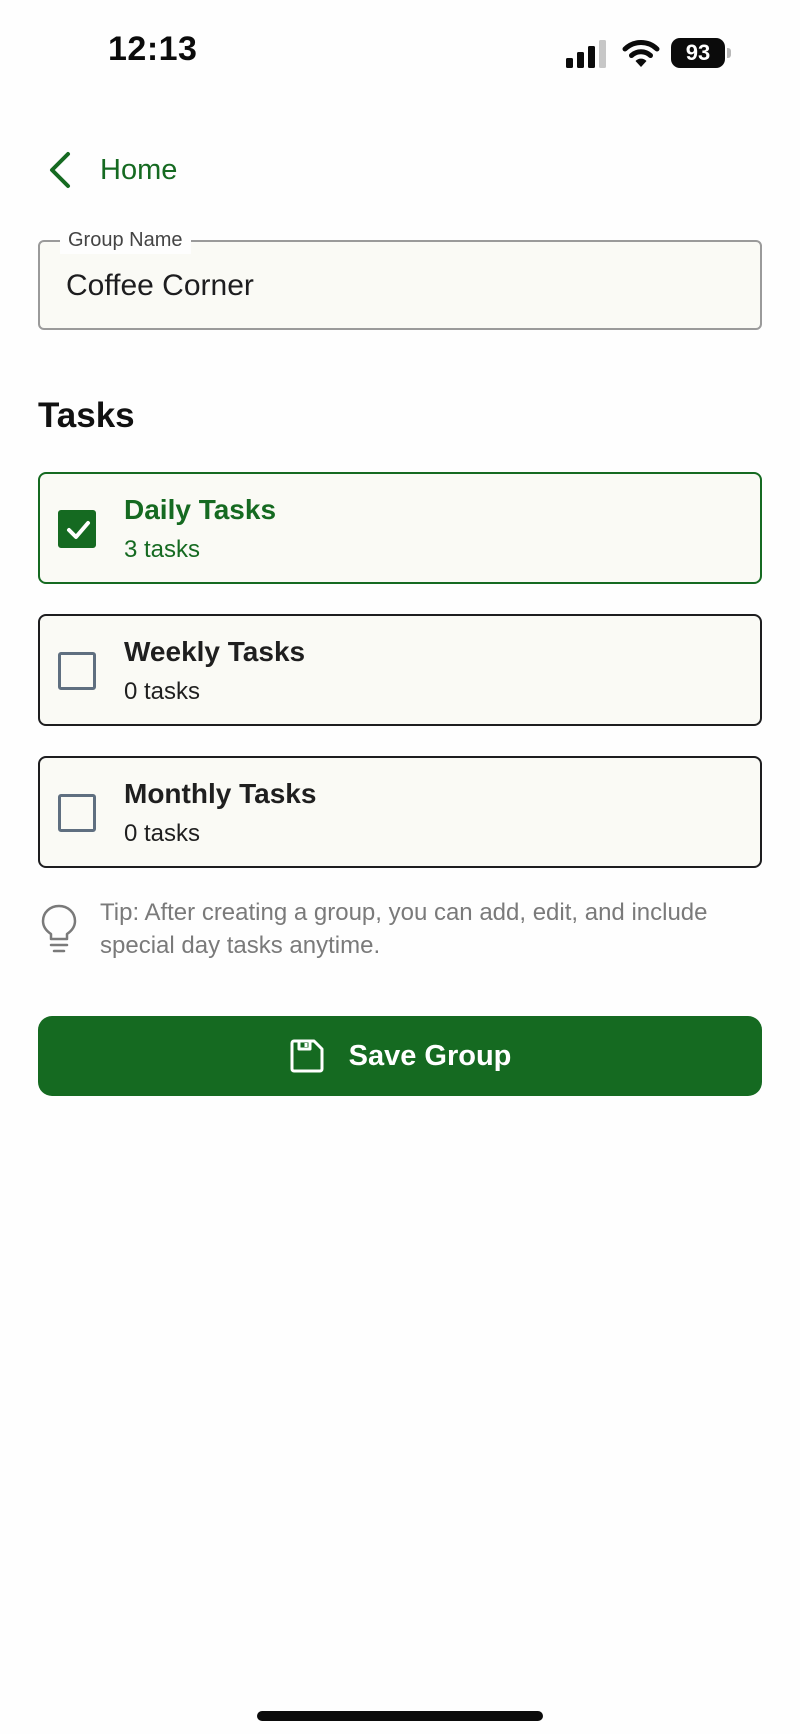  I want to click on wifi-icon, so click(641, 53).